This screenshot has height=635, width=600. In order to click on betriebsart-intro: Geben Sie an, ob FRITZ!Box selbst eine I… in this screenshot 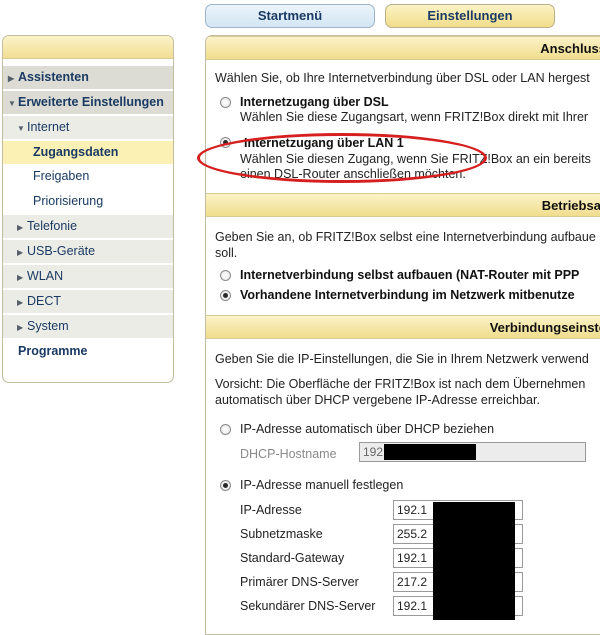, I will do `click(405, 237)`.